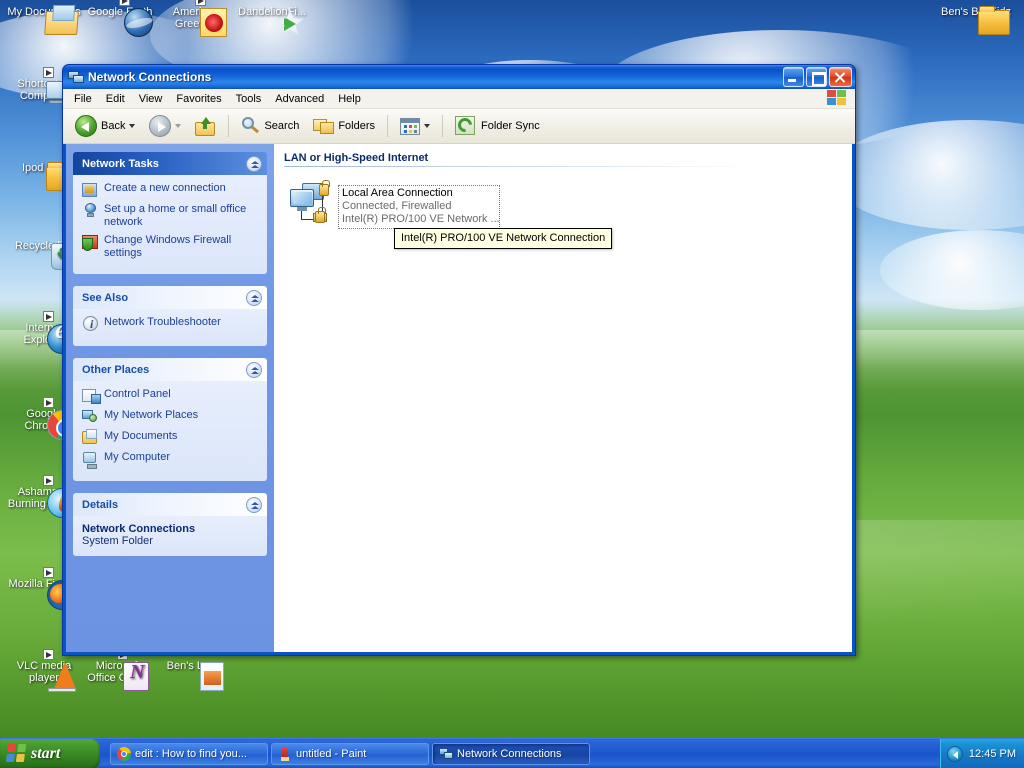 The height and width of the screenshot is (768, 1024). Describe the element at coordinates (137, 394) in the screenshot. I see `task-link-label: Control Panel` at that location.